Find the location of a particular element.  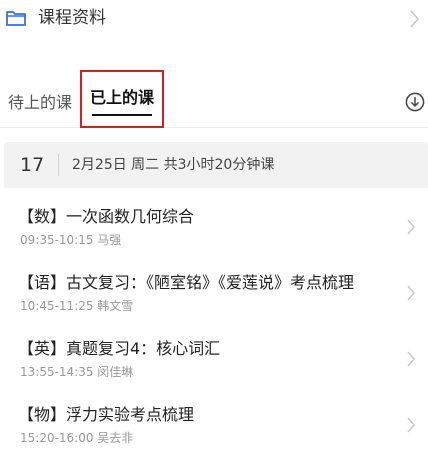

lesson-time-teacher: 15:20-16:00 吴去非 is located at coordinates (77, 438).